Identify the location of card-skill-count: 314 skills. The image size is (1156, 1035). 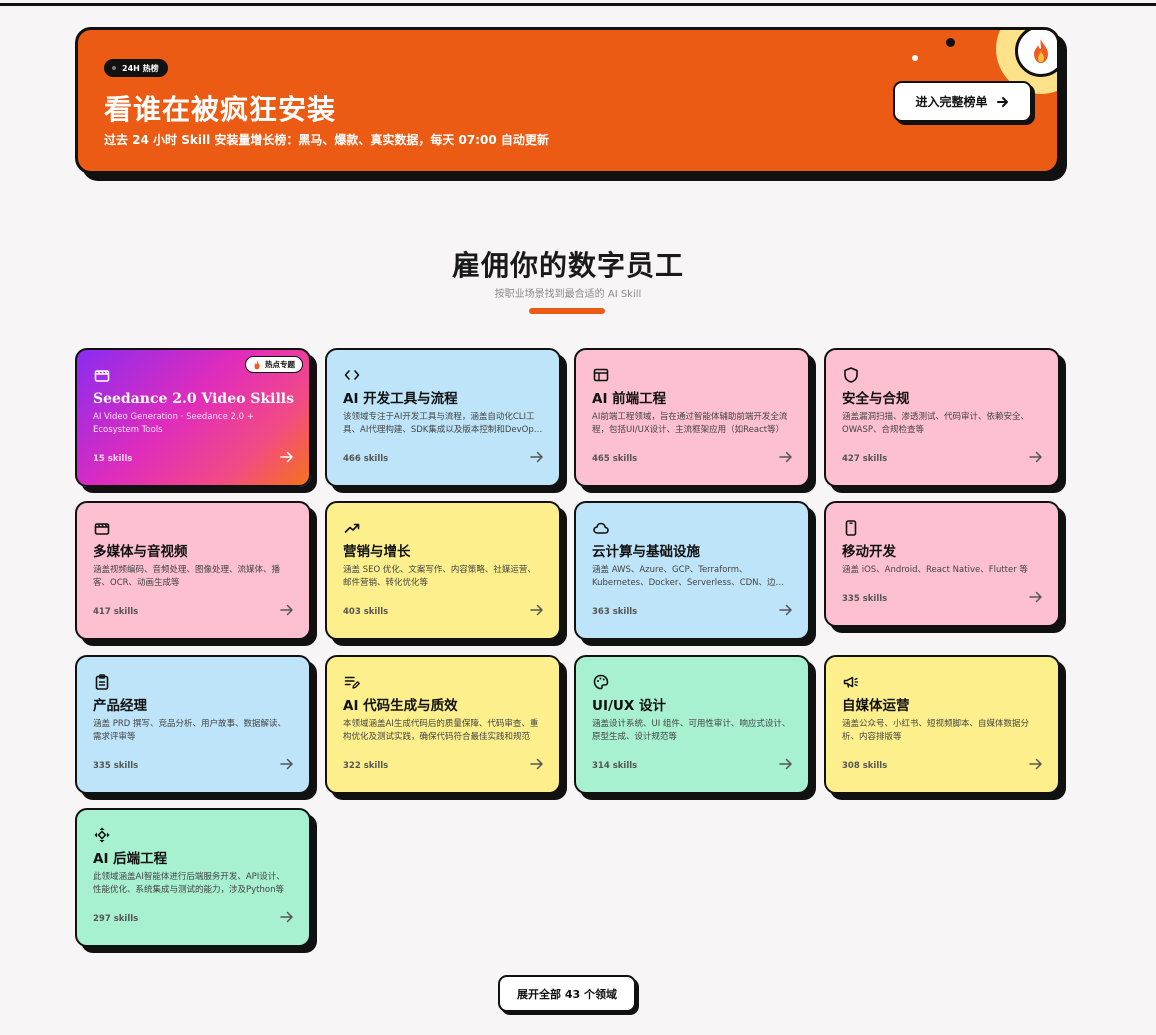
(615, 766).